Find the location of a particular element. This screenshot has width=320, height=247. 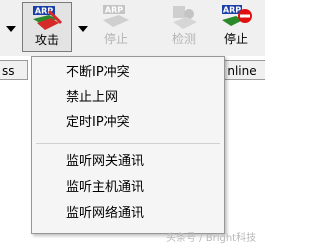

attack-icon: ARP is located at coordinates (48, 18).